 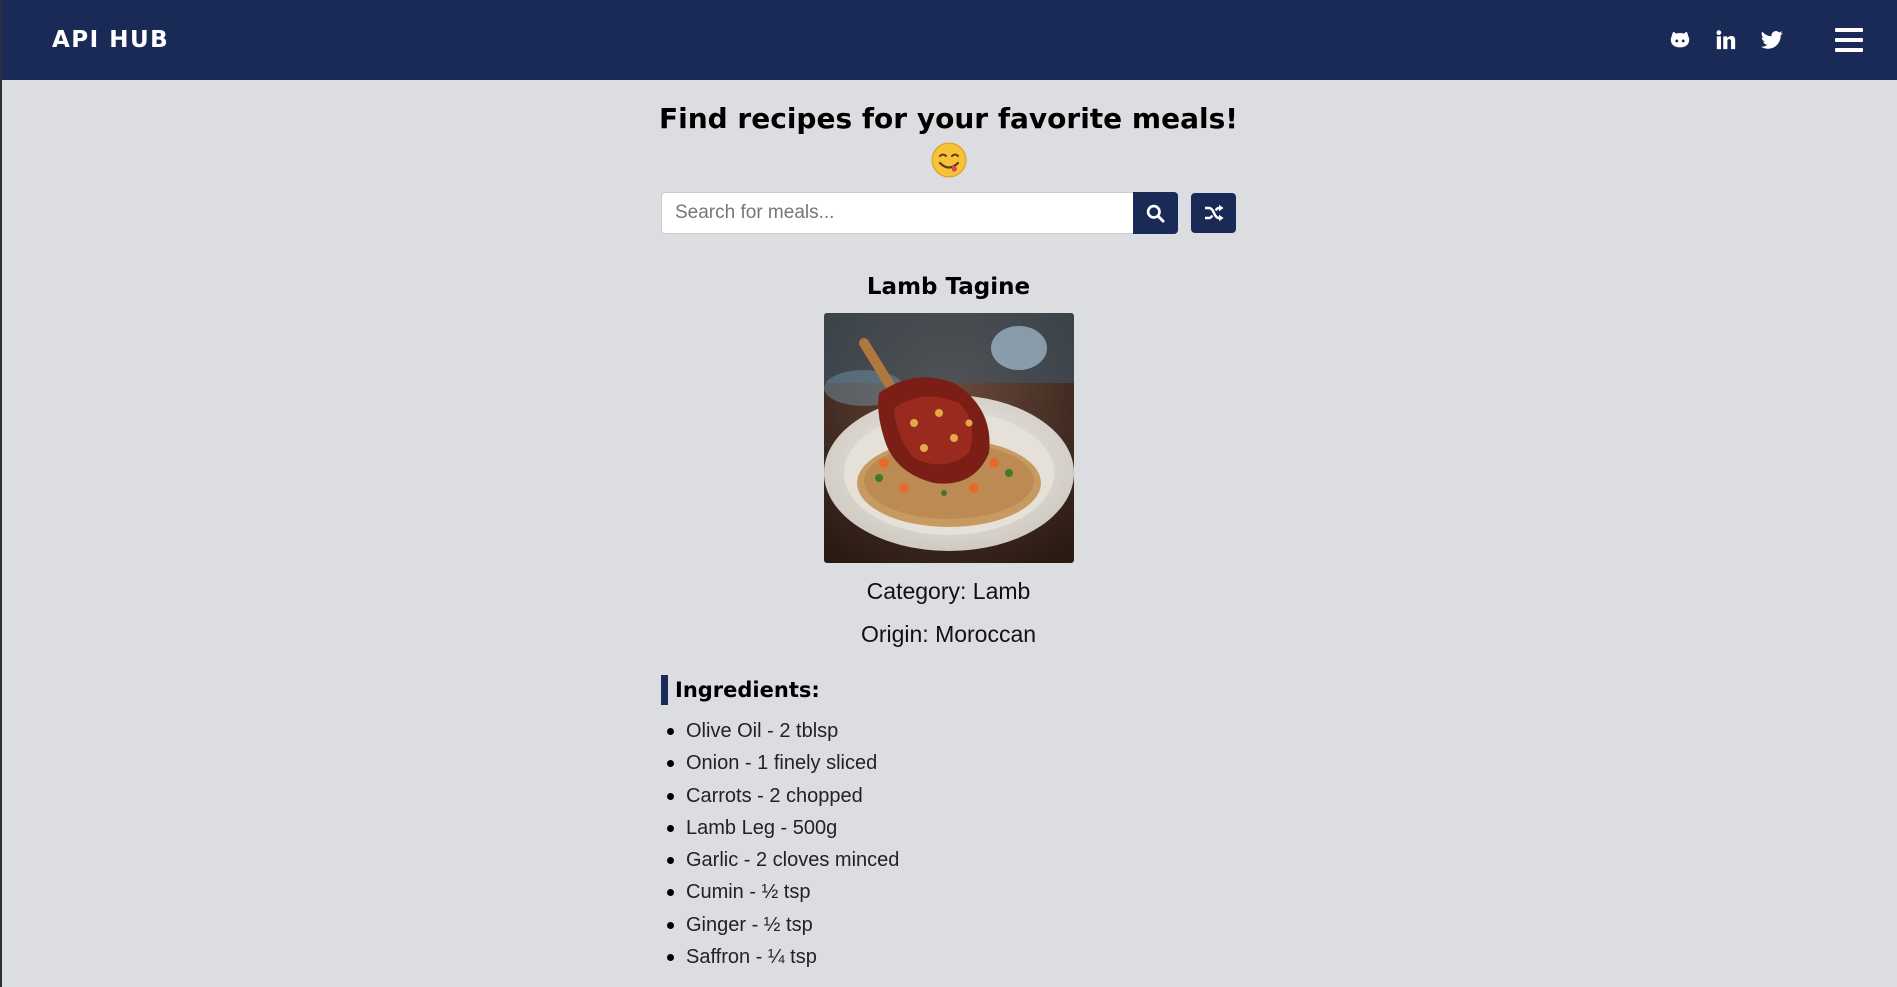 I want to click on ingredients-heading: Ingredients:, so click(x=948, y=690).